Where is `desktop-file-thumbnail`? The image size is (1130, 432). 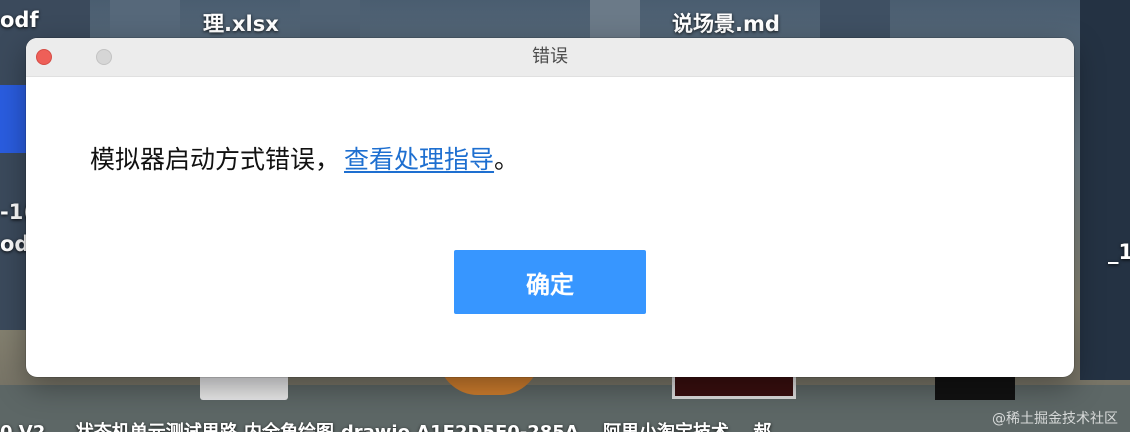 desktop-file-thumbnail is located at coordinates (14, 119).